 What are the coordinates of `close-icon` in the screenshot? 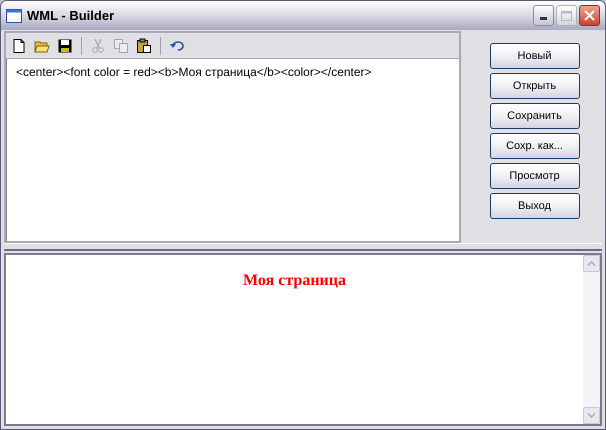 It's located at (589, 15).